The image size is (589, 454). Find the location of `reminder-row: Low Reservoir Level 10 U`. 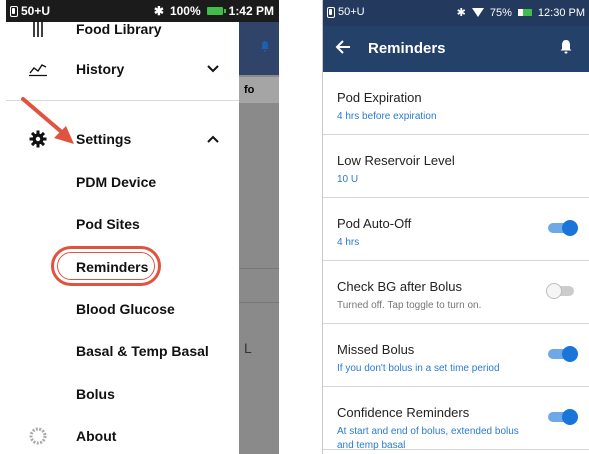

reminder-row: Low Reservoir Level 10 U is located at coordinates (456, 166).